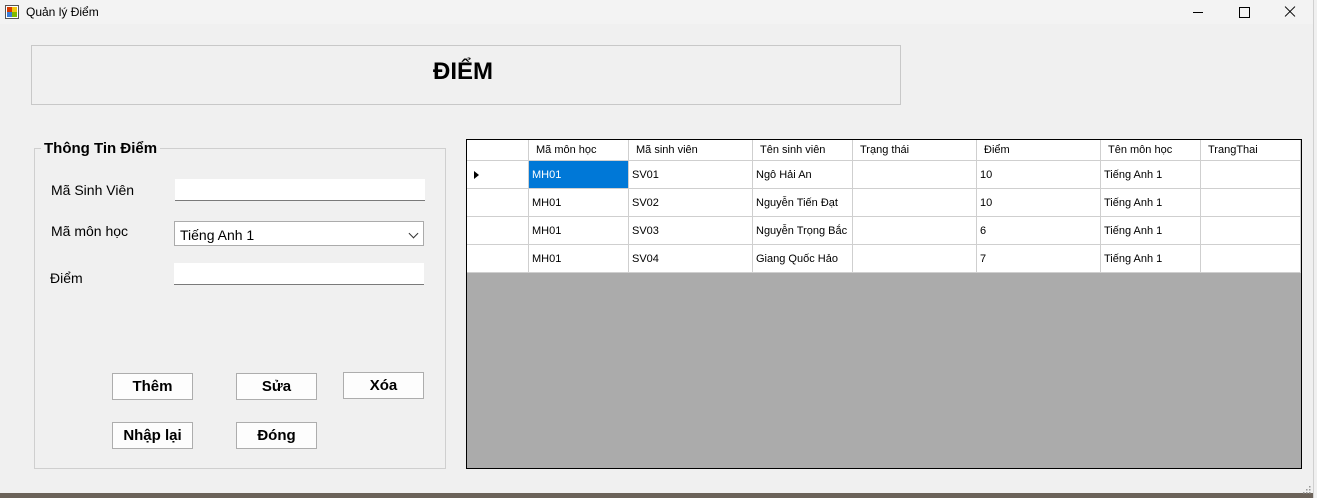 The height and width of the screenshot is (498, 1317). What do you see at coordinates (12, 12) in the screenshot?
I see `app-icon` at bounding box center [12, 12].